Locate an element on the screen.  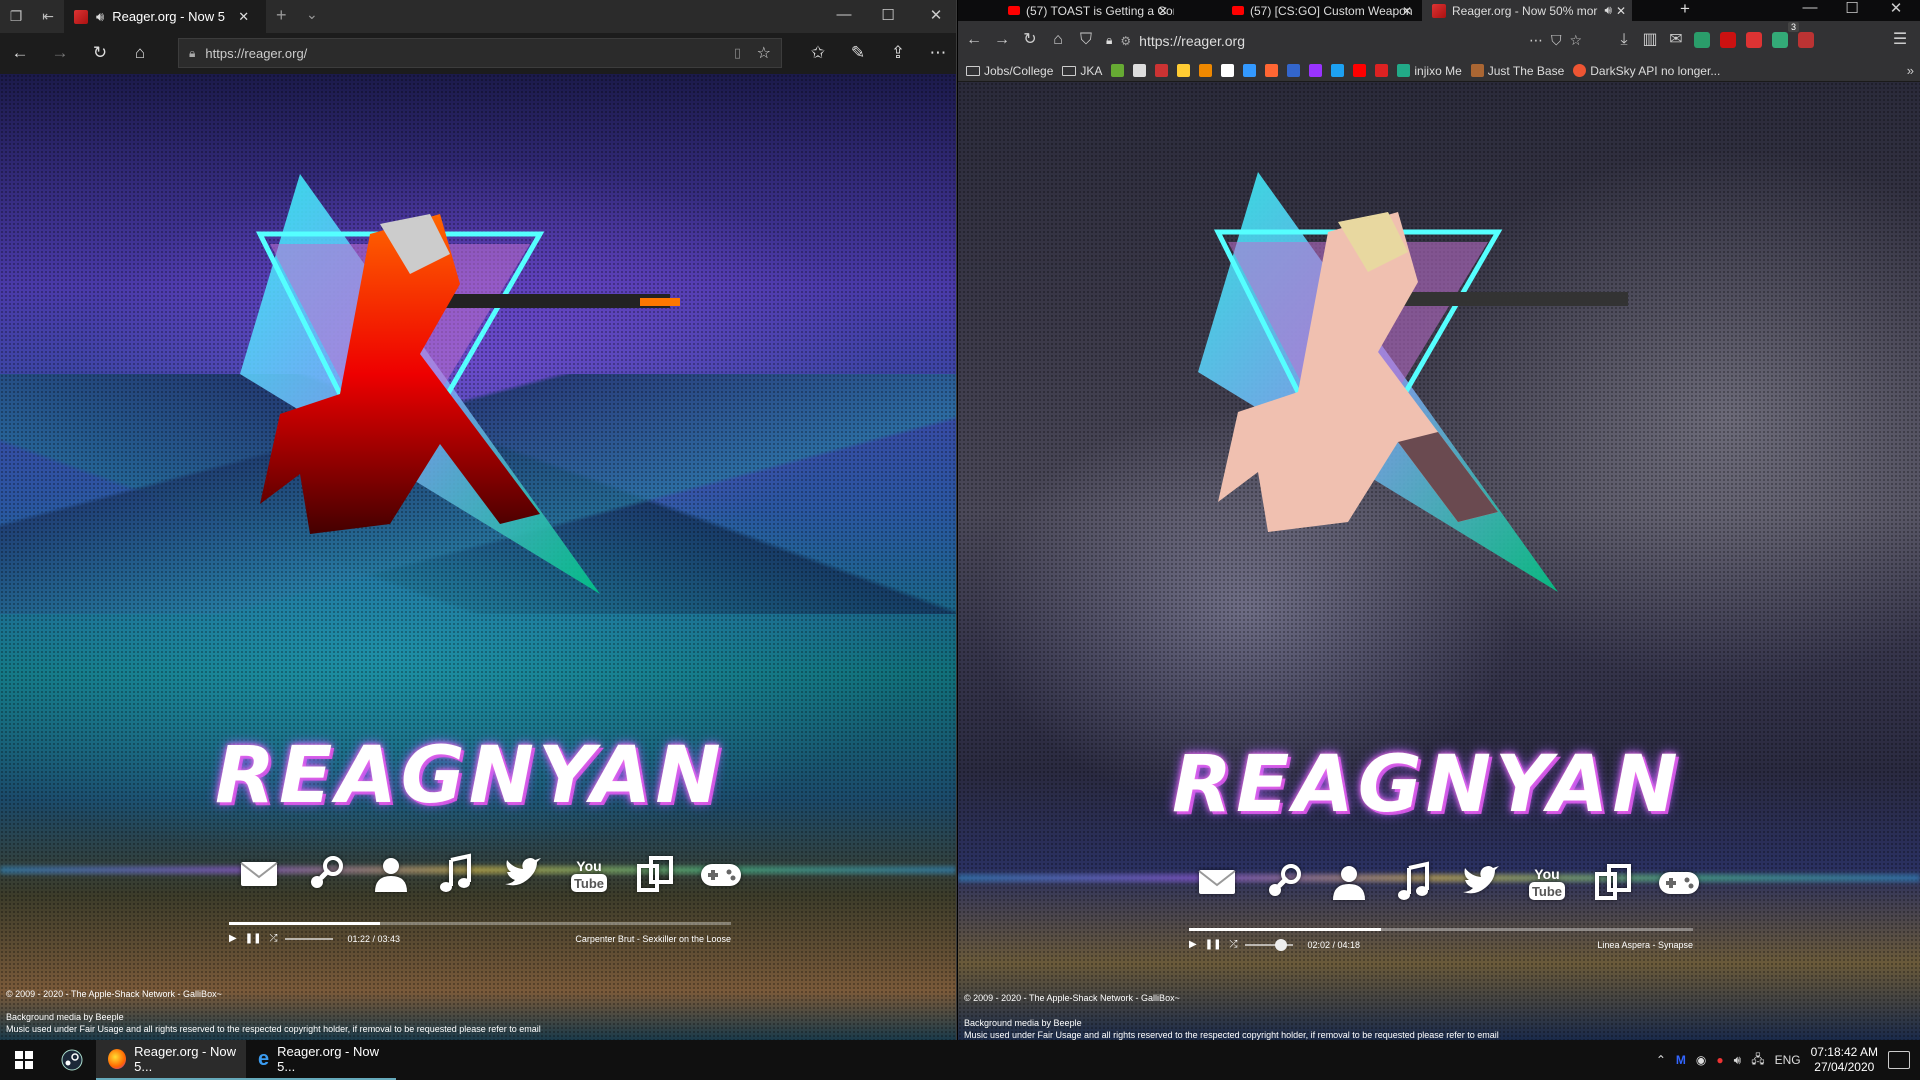
notification-icon is located at coordinates (1899, 1060).